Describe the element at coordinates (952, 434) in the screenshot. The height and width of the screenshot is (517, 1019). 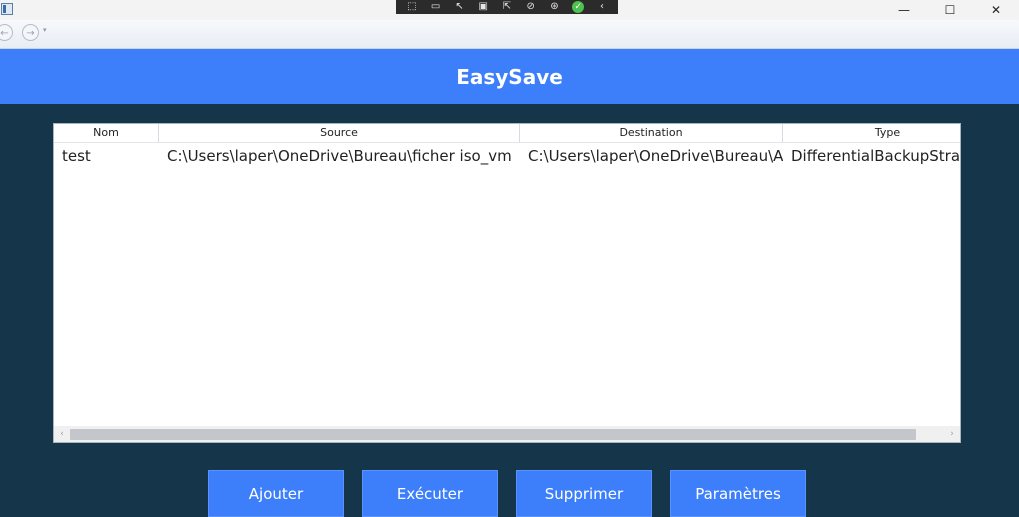
I see `scroll-right-icon: ›` at that location.